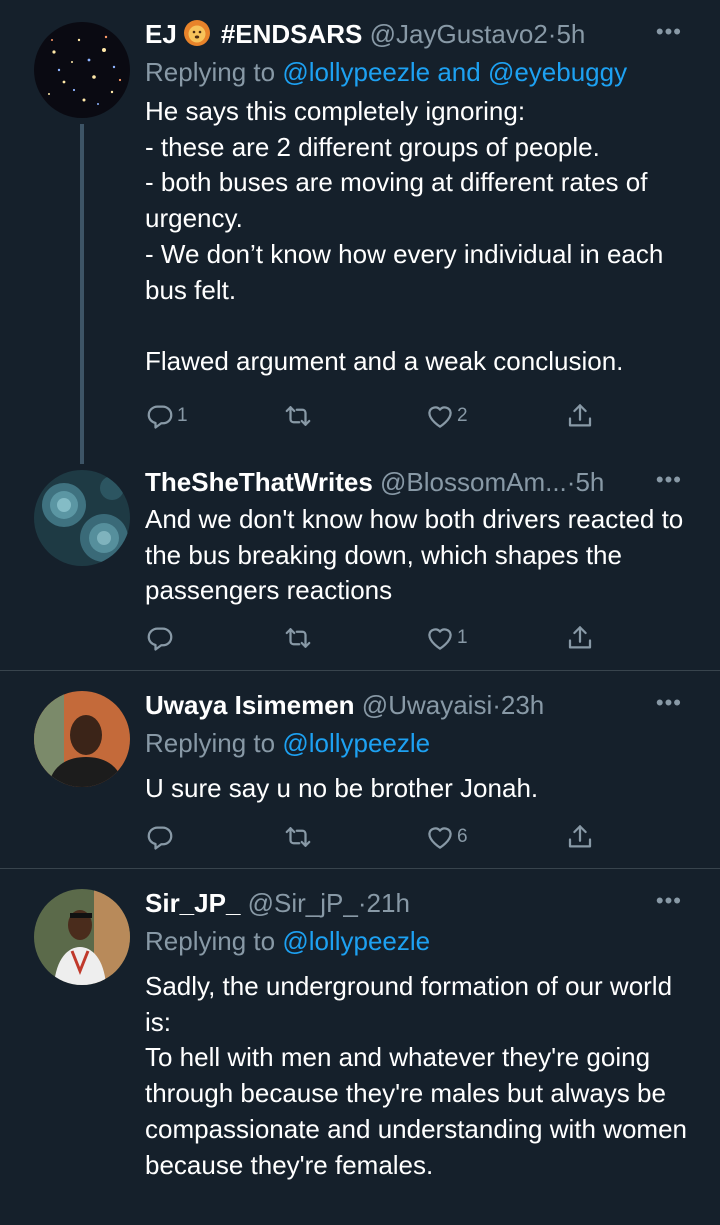 Image resolution: width=720 pixels, height=1225 pixels. I want to click on like-button: 1, so click(446, 638).